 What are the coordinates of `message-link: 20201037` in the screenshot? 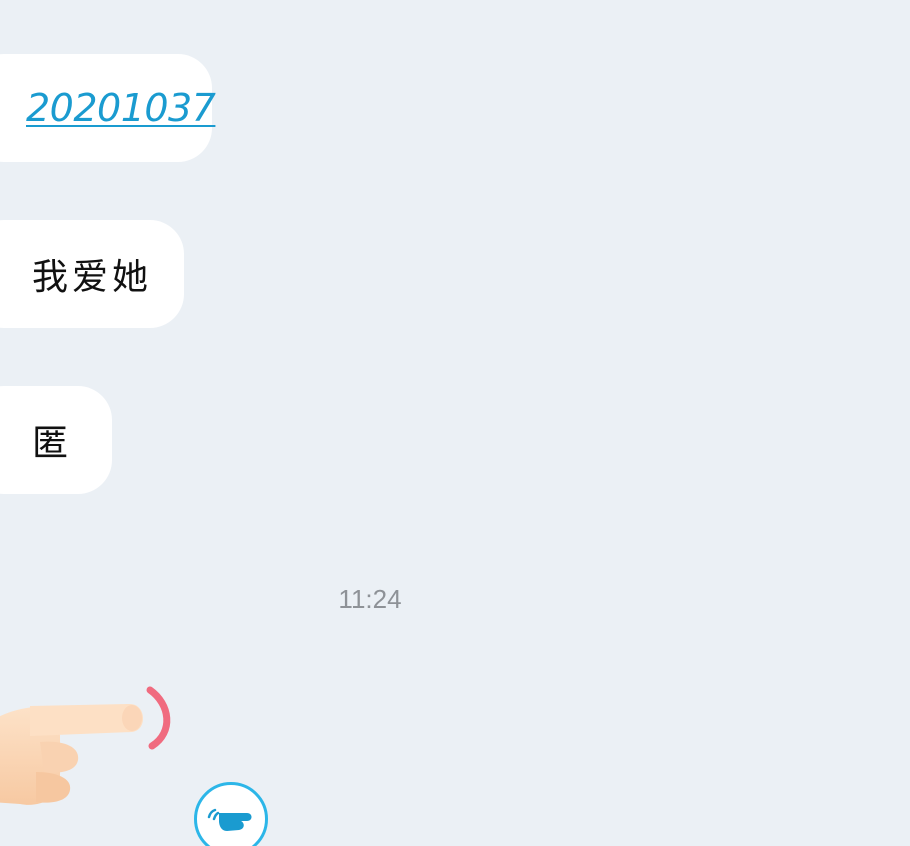 It's located at (121, 108).